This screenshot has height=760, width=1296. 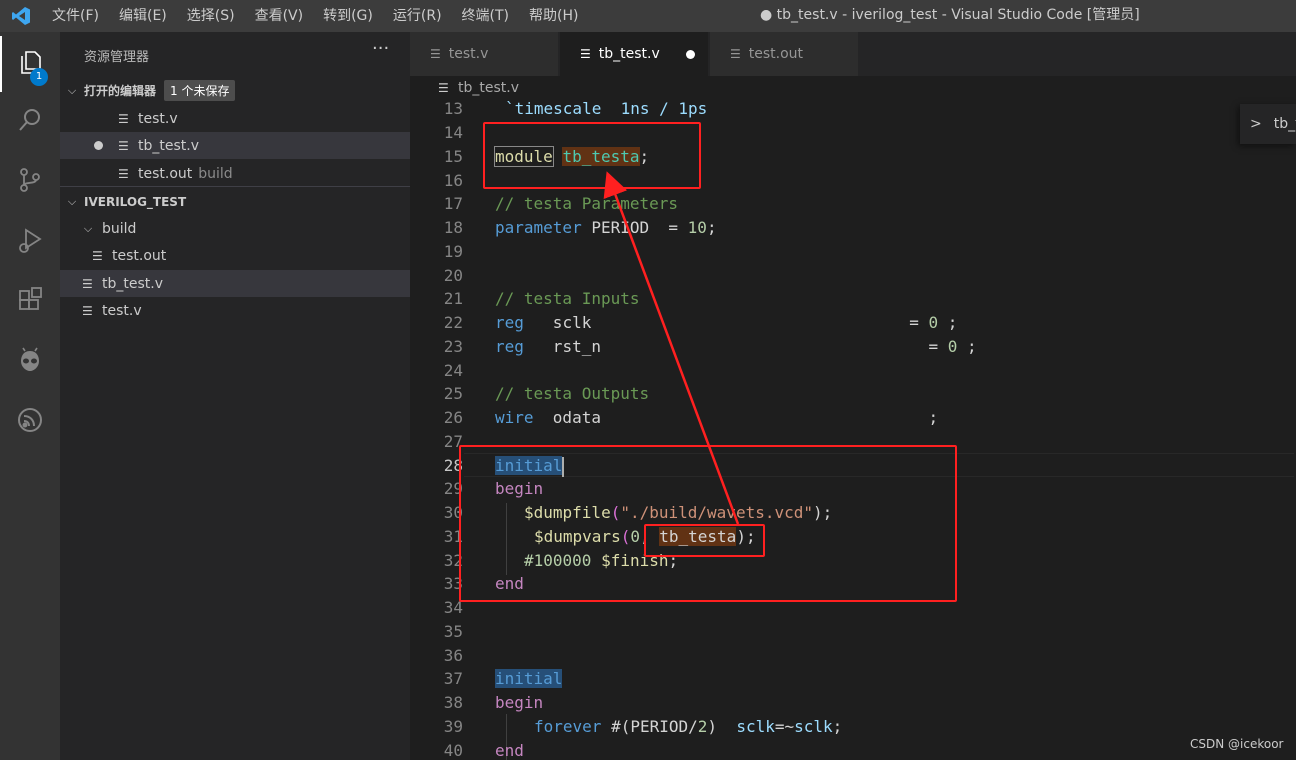 I want to click on menu-file: 文件(F), so click(x=75, y=16).